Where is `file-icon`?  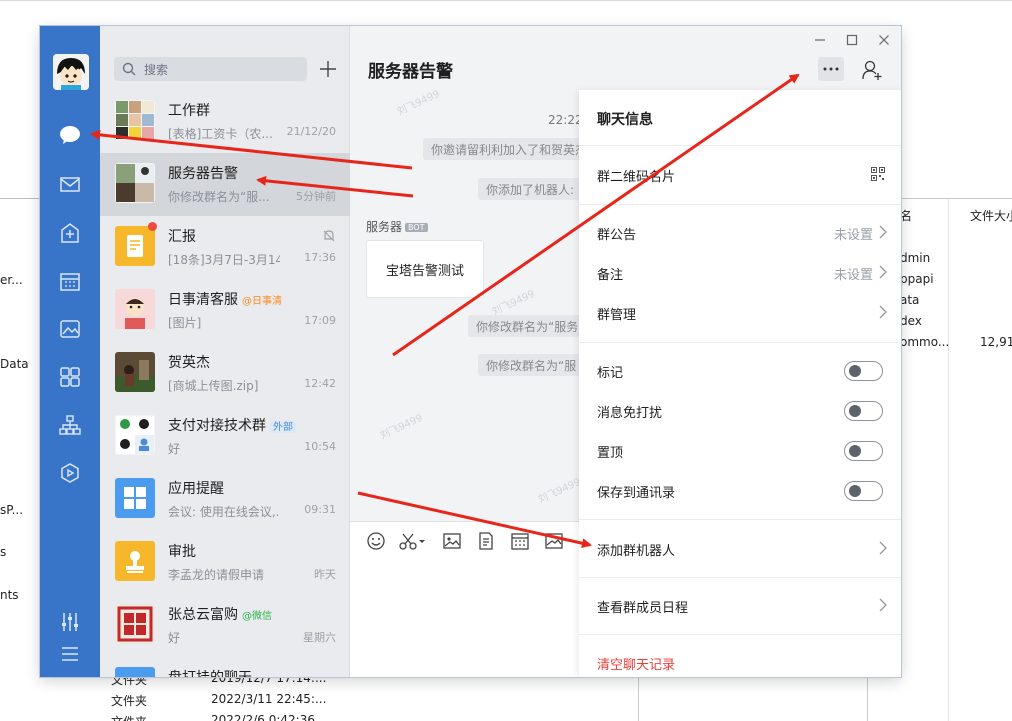
file-icon is located at coordinates (486, 541).